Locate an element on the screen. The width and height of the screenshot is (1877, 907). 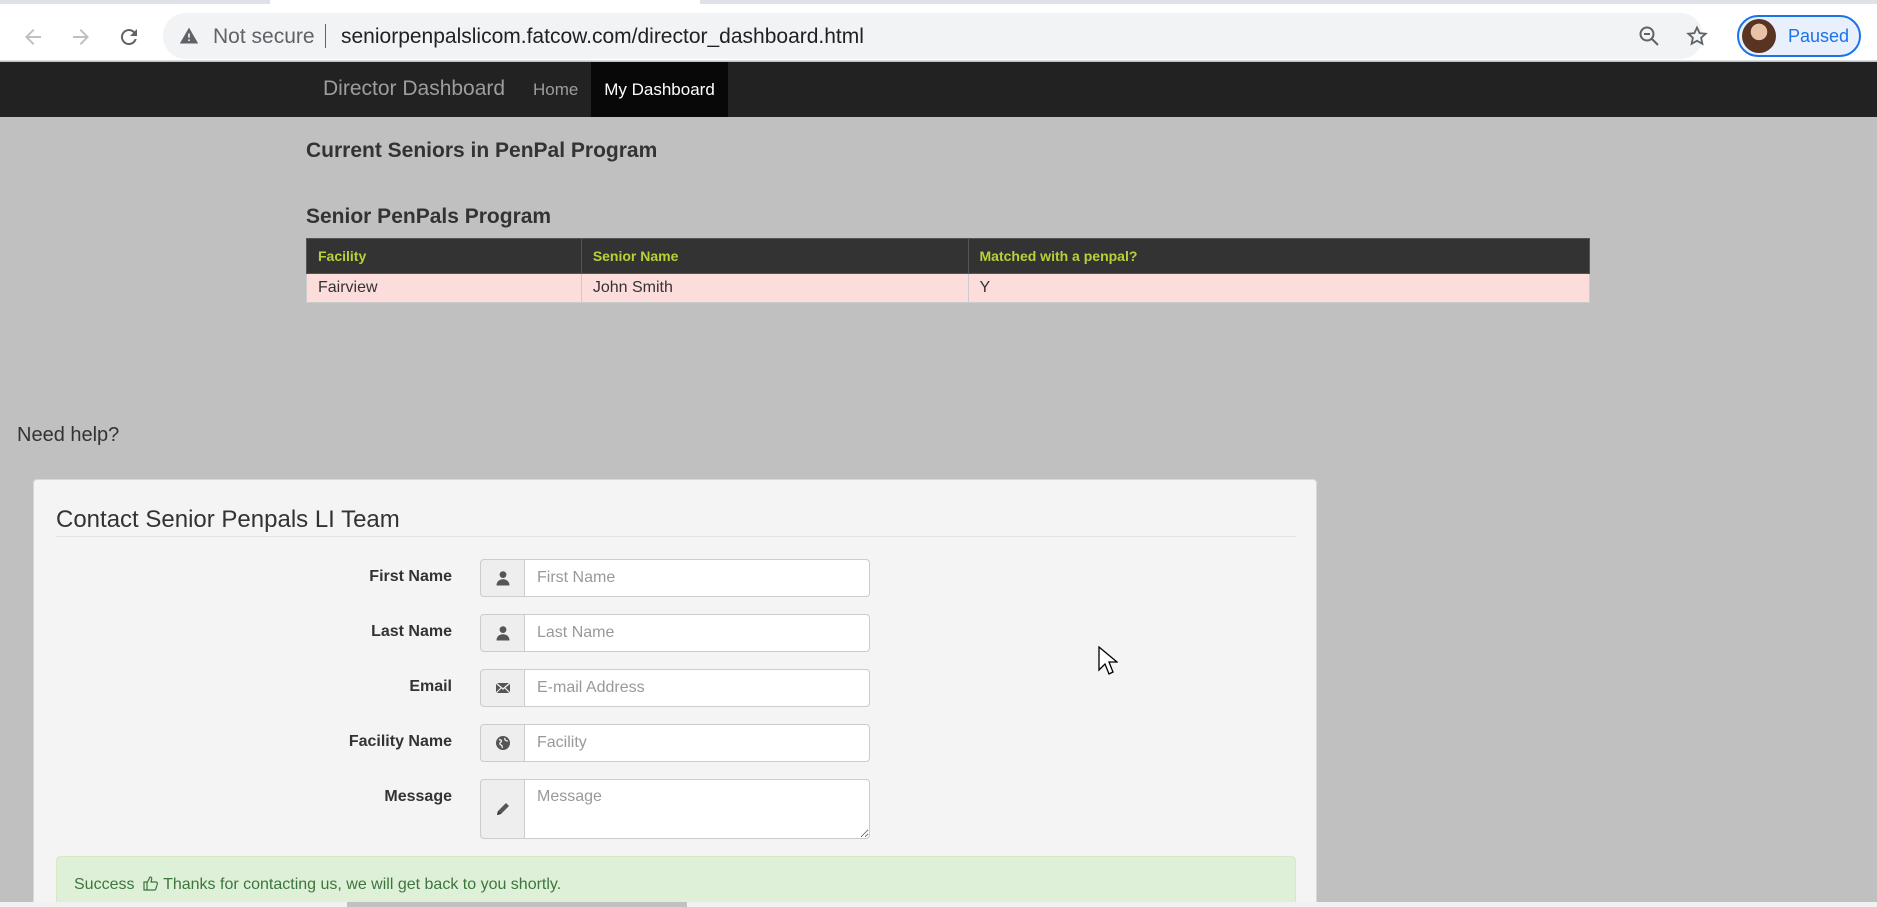
bookmark-star-icon is located at coordinates (1697, 36).